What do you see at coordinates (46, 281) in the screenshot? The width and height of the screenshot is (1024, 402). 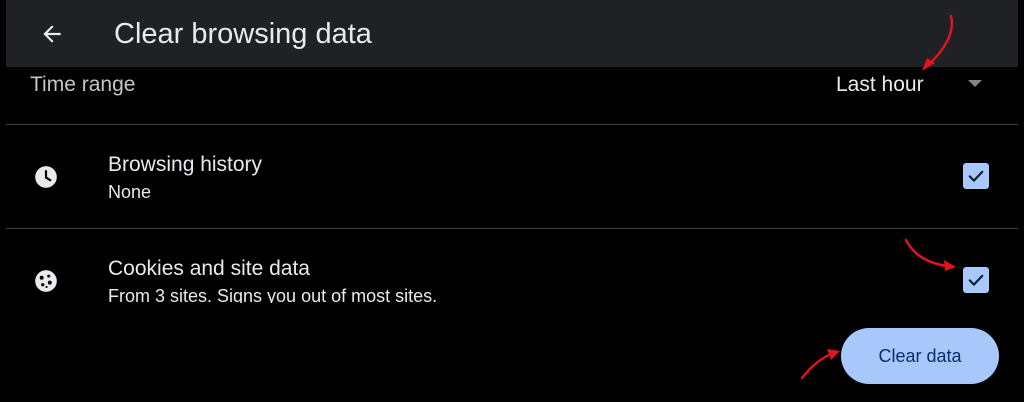 I see `cookie-icon` at bounding box center [46, 281].